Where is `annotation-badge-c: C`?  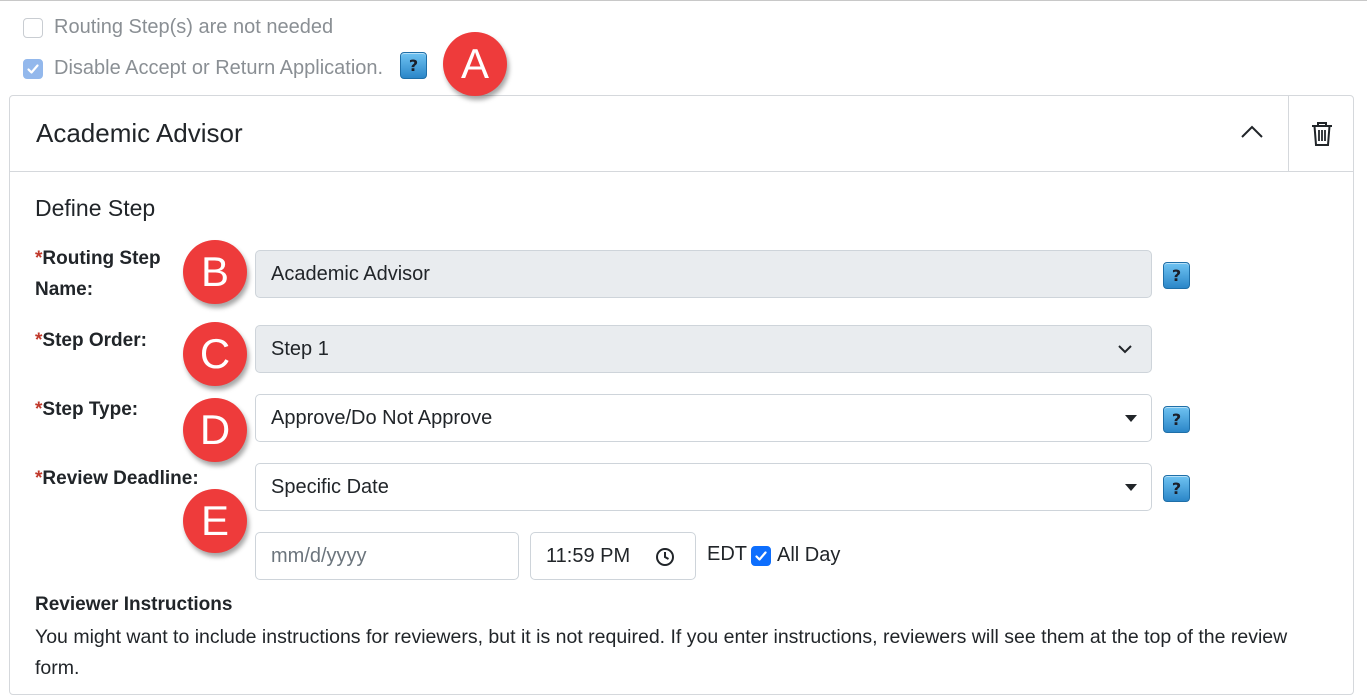 annotation-badge-c: C is located at coordinates (215, 354).